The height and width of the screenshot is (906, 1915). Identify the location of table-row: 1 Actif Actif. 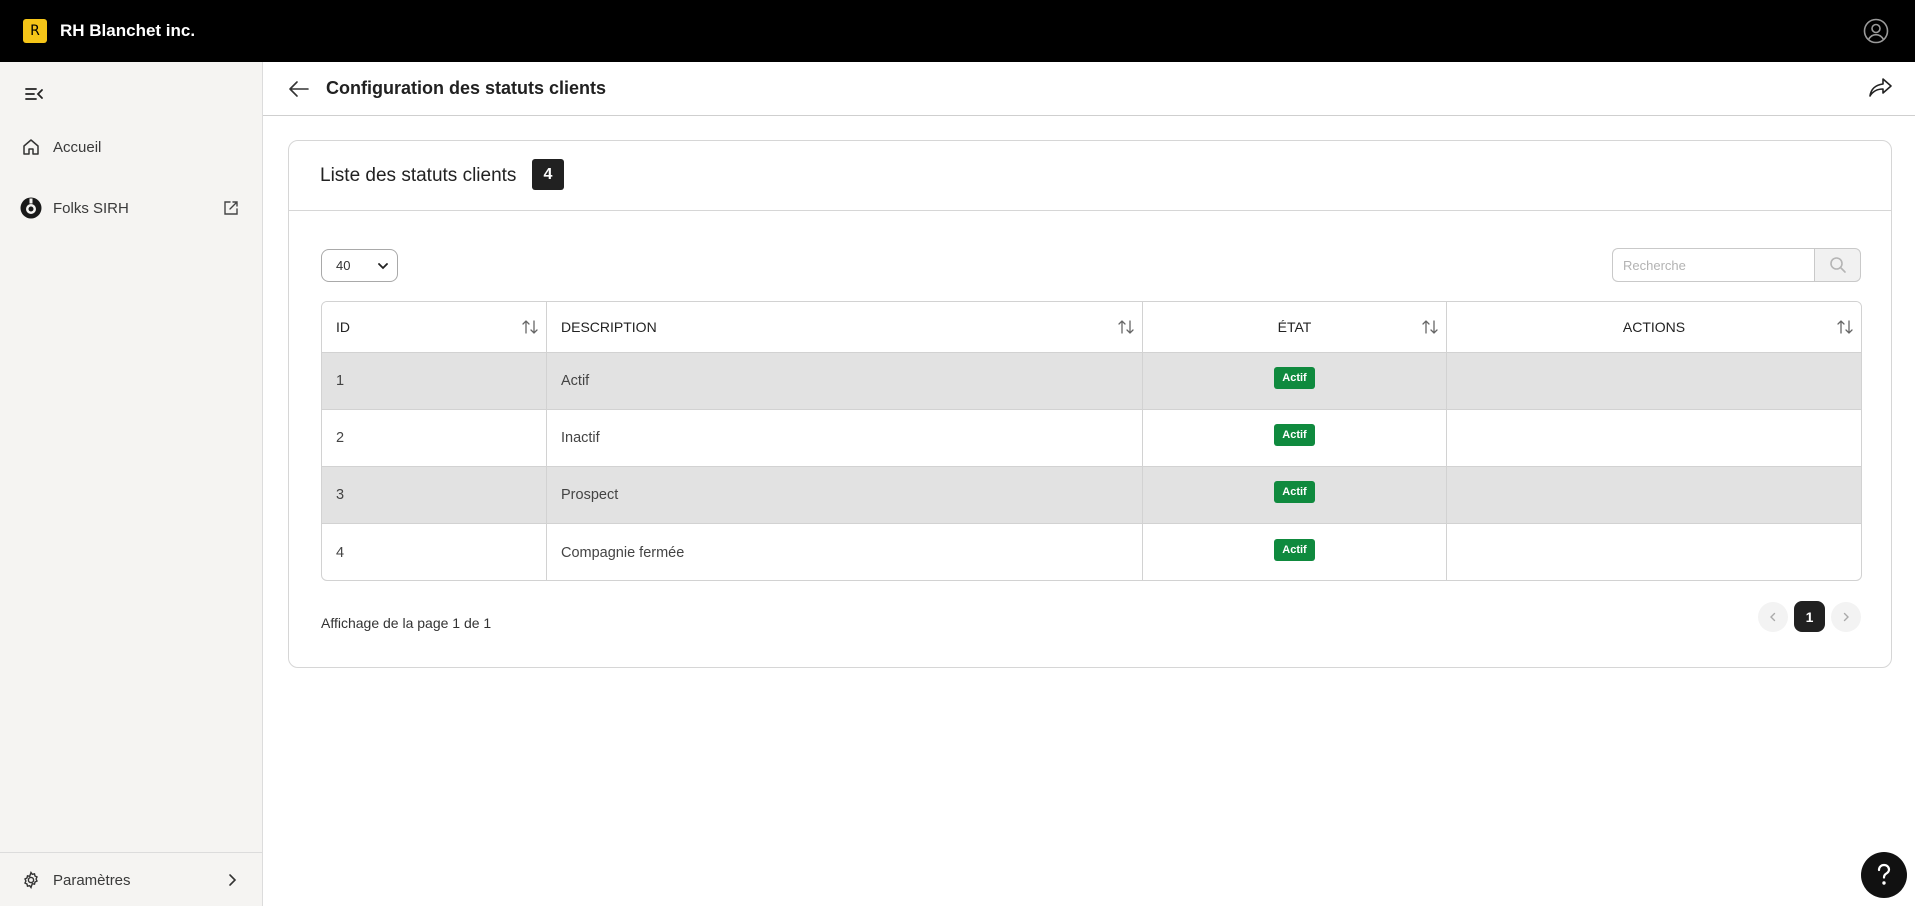
(1091, 381).